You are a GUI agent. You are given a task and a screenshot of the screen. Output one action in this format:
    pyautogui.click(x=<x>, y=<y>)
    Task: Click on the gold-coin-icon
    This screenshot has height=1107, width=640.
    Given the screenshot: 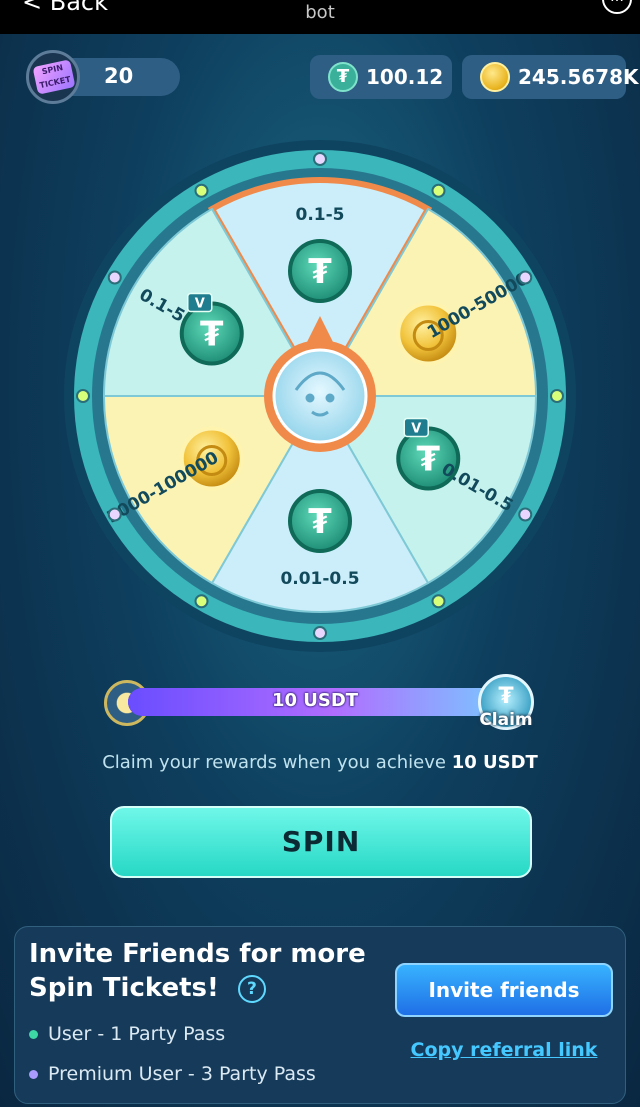 What is the action you would take?
    pyautogui.click(x=495, y=77)
    